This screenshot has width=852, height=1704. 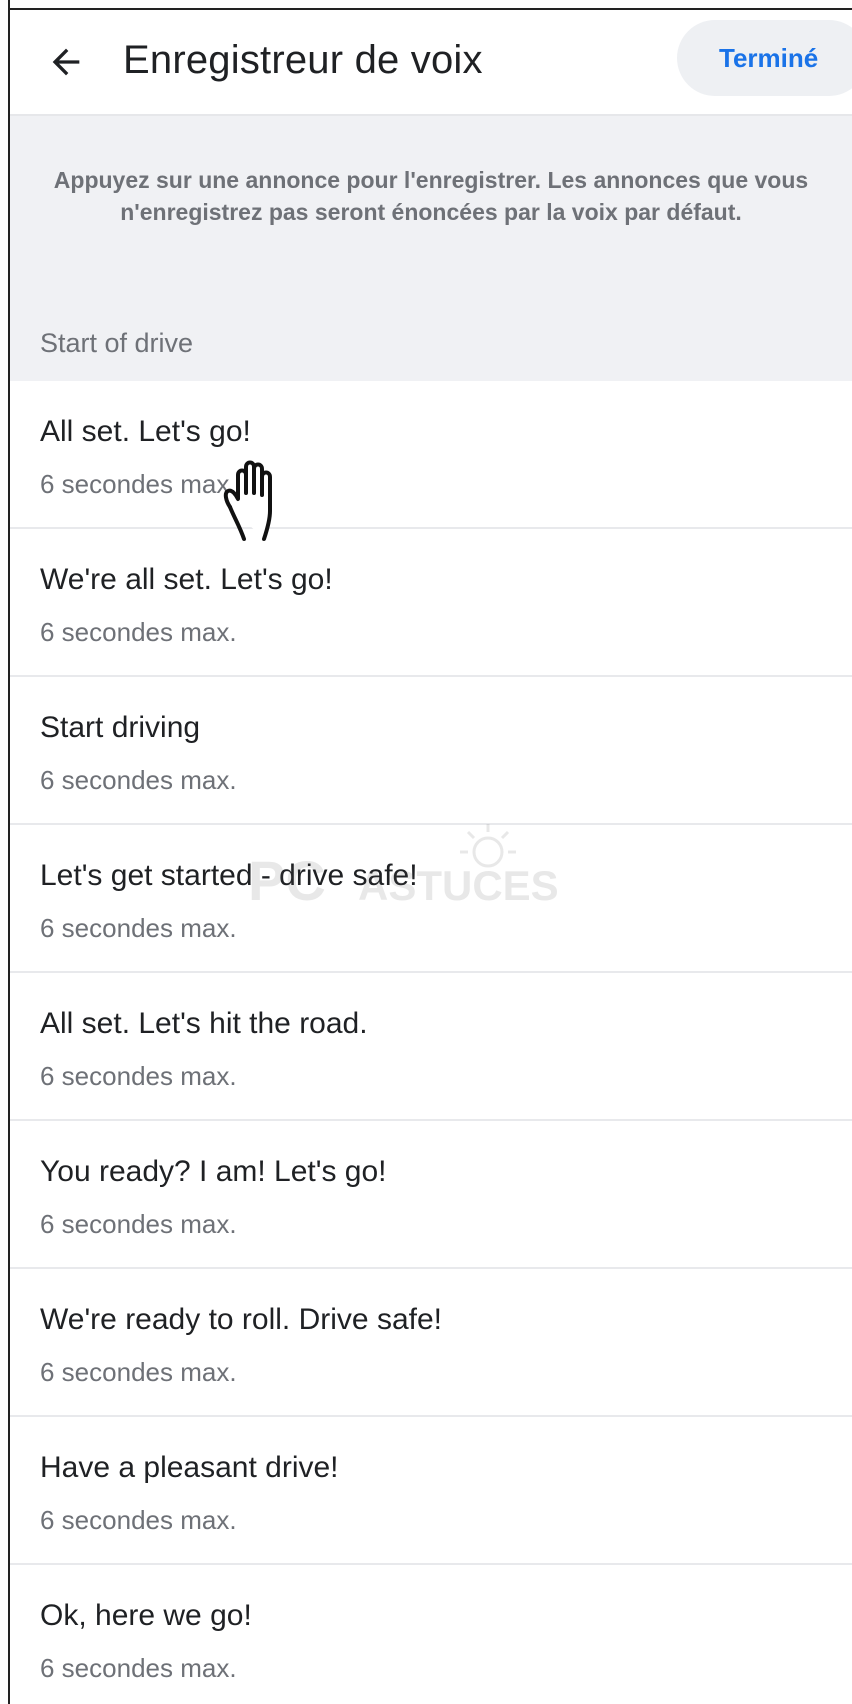 I want to click on item-title: All set. Let's hit the road., so click(x=204, y=1023).